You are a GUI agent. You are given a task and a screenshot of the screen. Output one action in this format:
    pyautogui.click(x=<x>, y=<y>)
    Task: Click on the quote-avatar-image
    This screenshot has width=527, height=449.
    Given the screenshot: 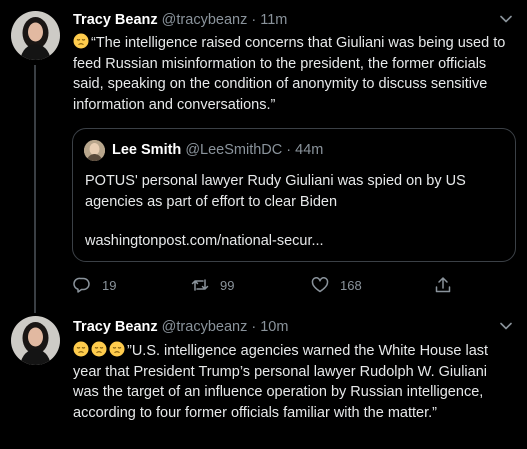 What is the action you would take?
    pyautogui.click(x=94, y=150)
    